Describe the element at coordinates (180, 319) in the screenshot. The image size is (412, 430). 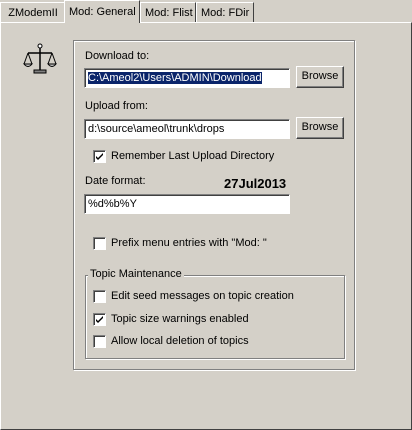
I see `topic-size-warnings-label: Topic size warnings enabled` at that location.